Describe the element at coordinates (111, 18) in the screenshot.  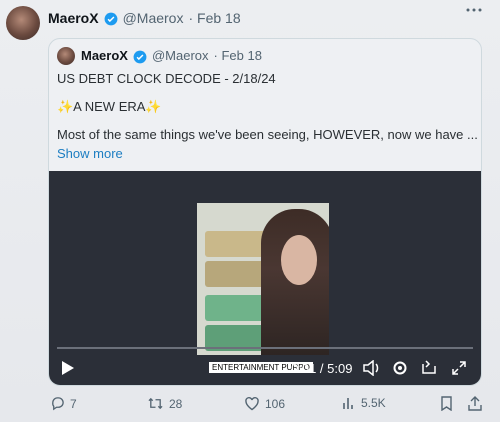
I see `verified-icon` at that location.